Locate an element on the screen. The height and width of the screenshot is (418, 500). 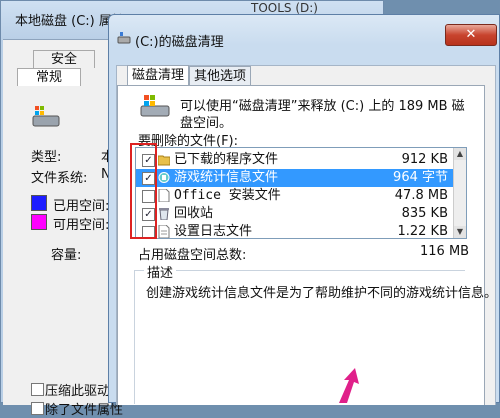
file-size: 912 KB is located at coordinates (424, 159).